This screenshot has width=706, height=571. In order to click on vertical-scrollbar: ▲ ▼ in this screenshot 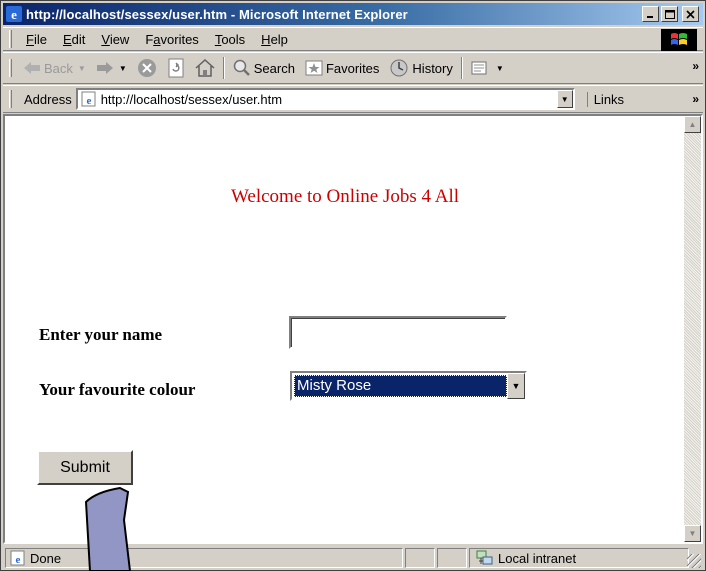, I will do `click(692, 329)`.